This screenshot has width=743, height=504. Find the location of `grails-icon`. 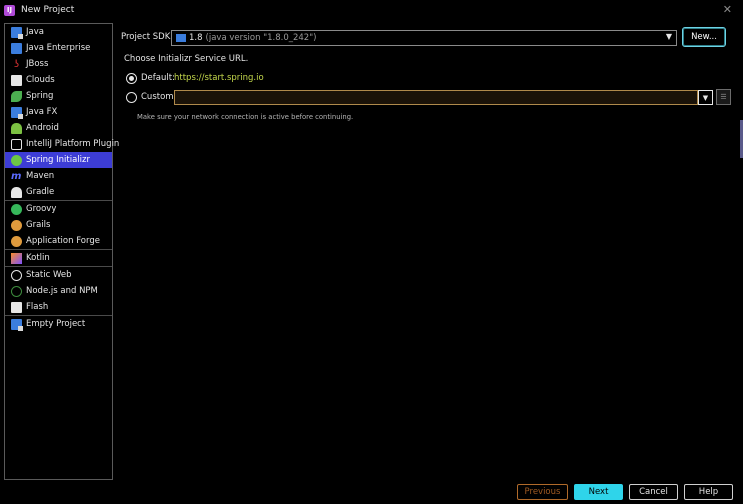

grails-icon is located at coordinates (16, 225).